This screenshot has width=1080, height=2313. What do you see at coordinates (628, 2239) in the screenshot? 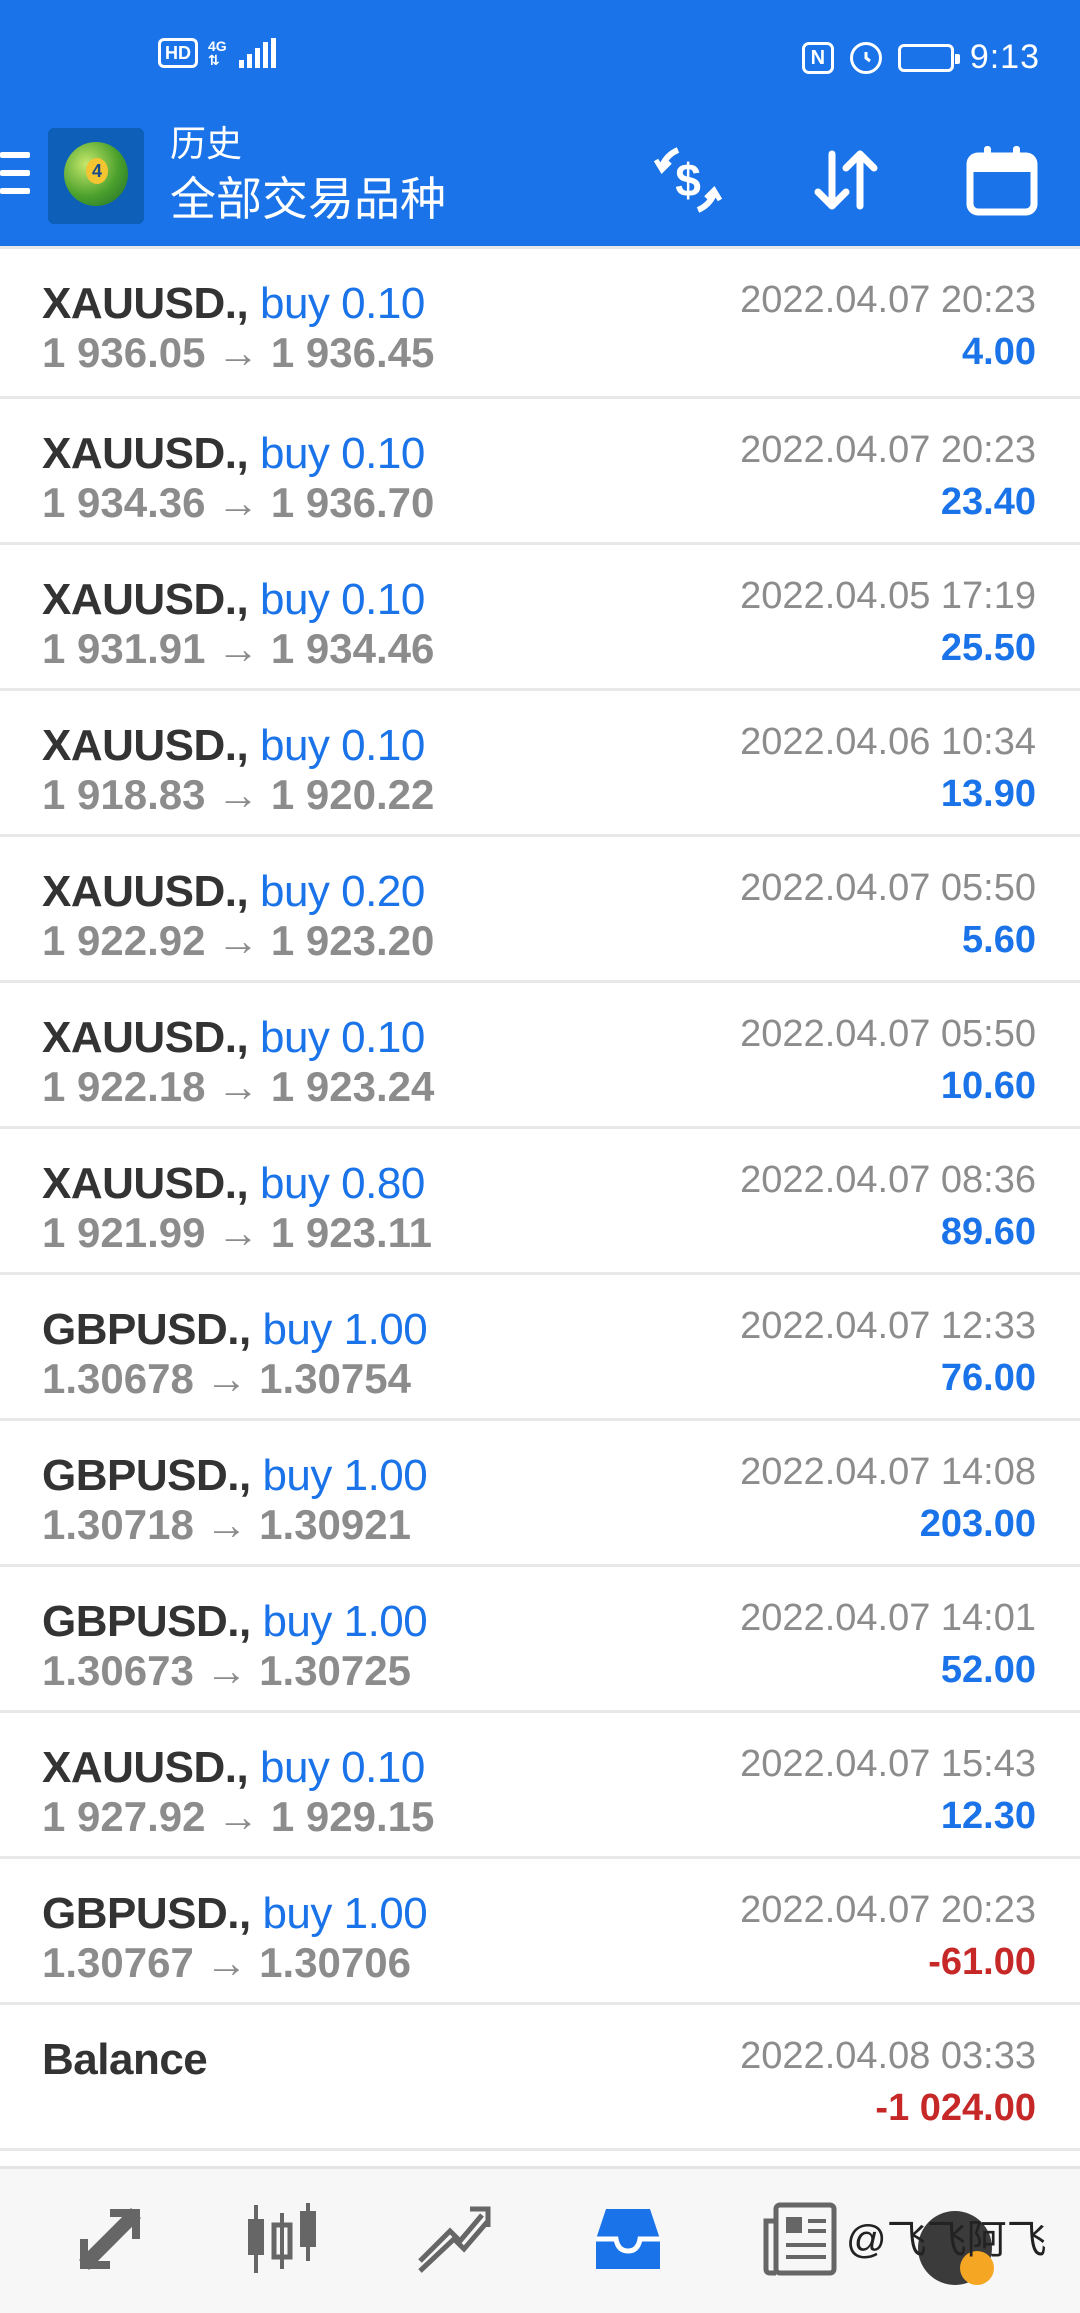
I see `history-icon` at bounding box center [628, 2239].